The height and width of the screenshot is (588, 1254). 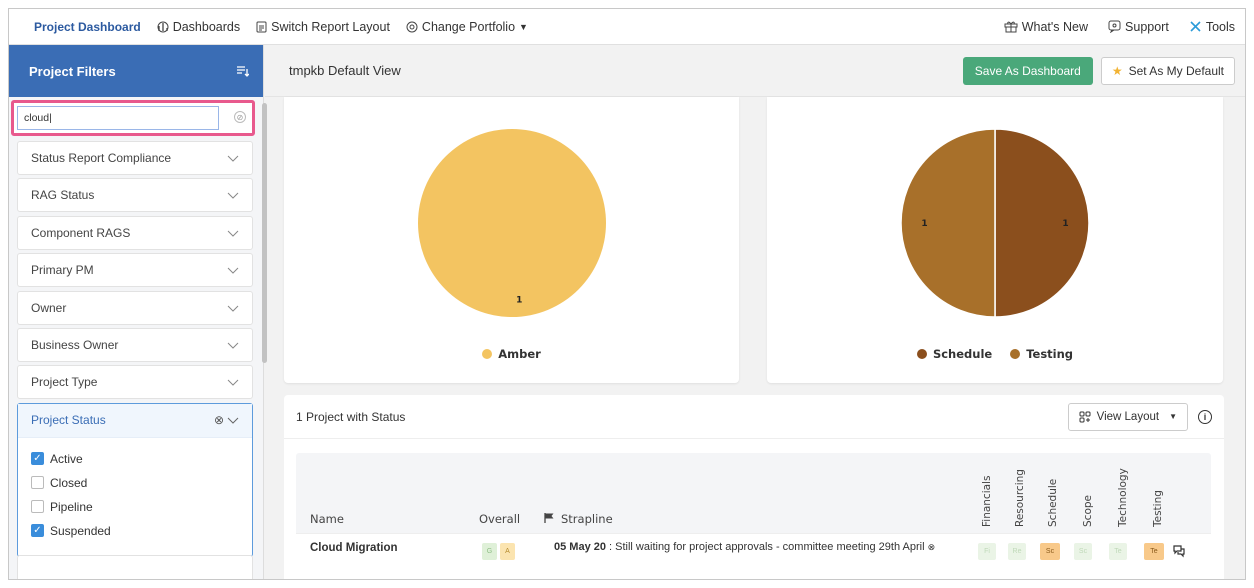 What do you see at coordinates (81, 232) in the screenshot?
I see `filter-label: Component RAGS` at bounding box center [81, 232].